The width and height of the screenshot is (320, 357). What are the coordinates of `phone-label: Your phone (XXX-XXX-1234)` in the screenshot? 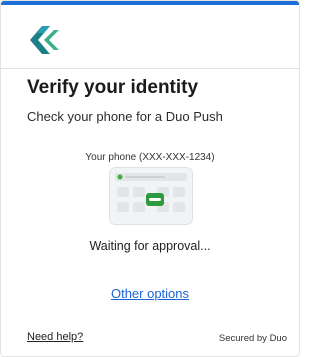 It's located at (150, 157).